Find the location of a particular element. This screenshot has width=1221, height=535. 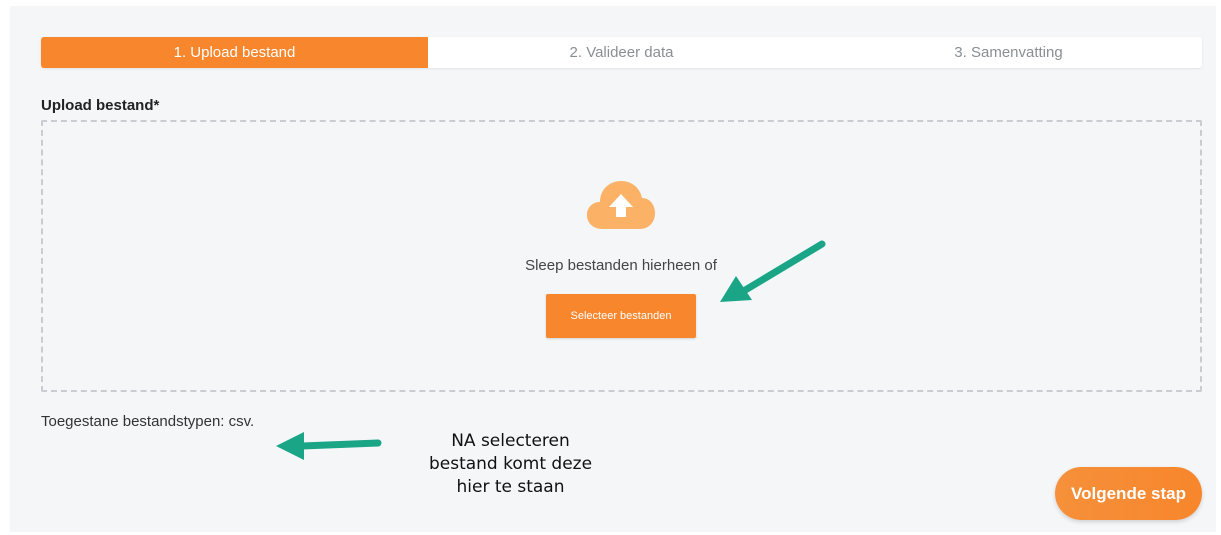

cloud-upload-icon is located at coordinates (621, 205).